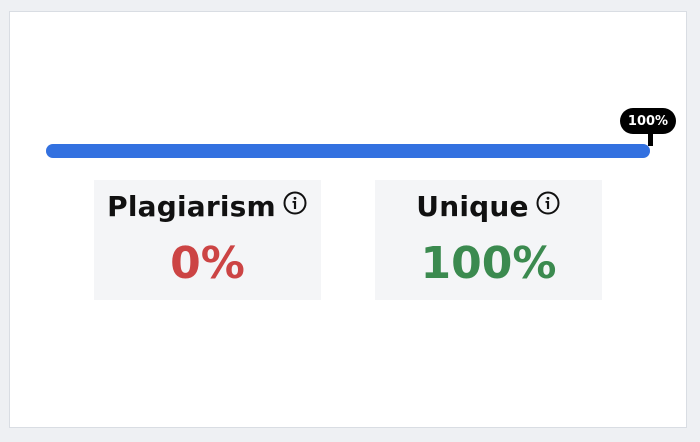 Image resolution: width=700 pixels, height=442 pixels. I want to click on unique-label-row: Unique, so click(488, 206).